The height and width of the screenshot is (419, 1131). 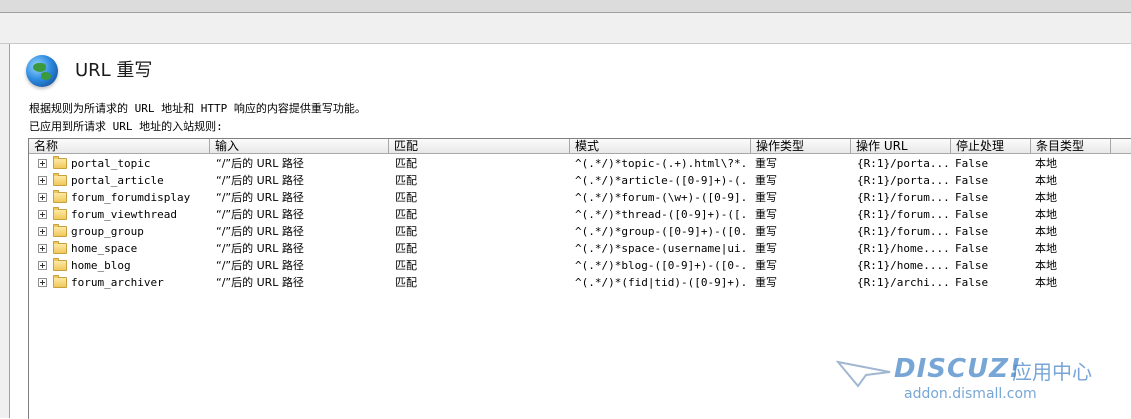 What do you see at coordinates (901, 146) in the screenshot?
I see `column-header-action-url: 操作 URL` at bounding box center [901, 146].